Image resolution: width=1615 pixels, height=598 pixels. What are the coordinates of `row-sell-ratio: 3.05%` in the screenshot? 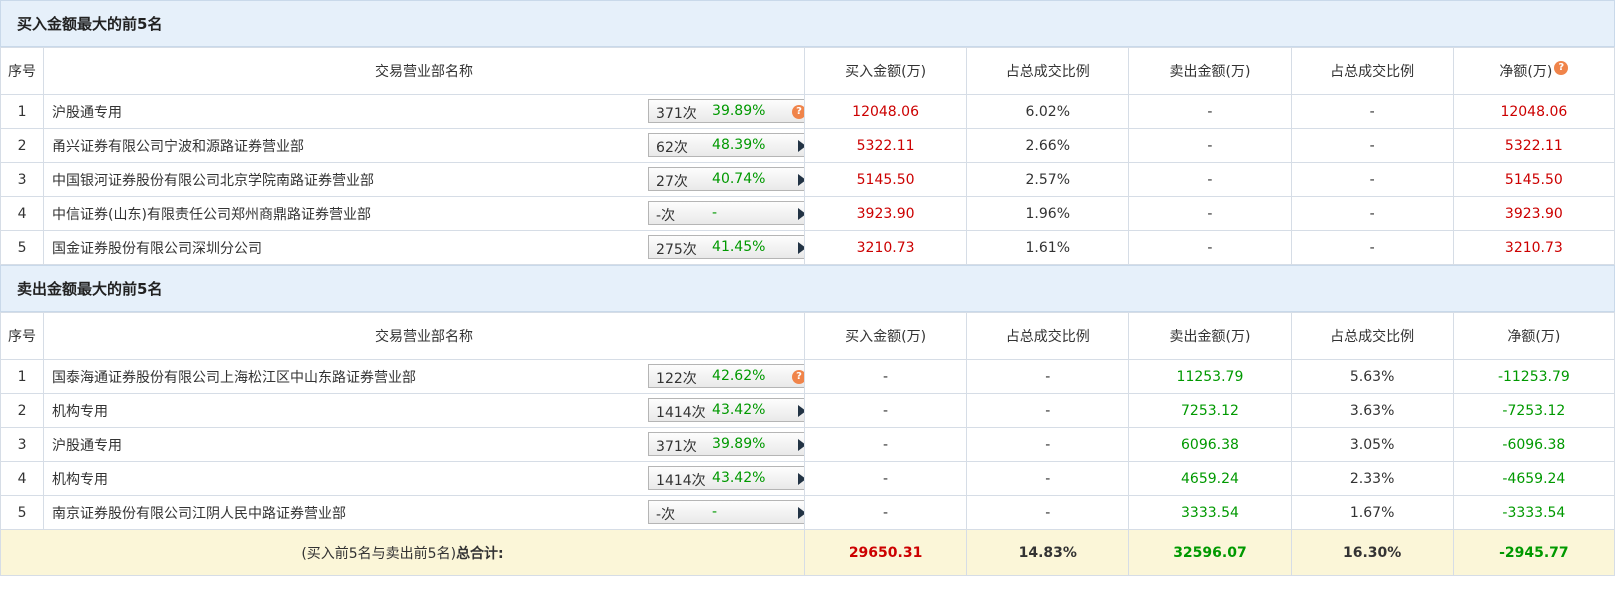 It's located at (1372, 444).